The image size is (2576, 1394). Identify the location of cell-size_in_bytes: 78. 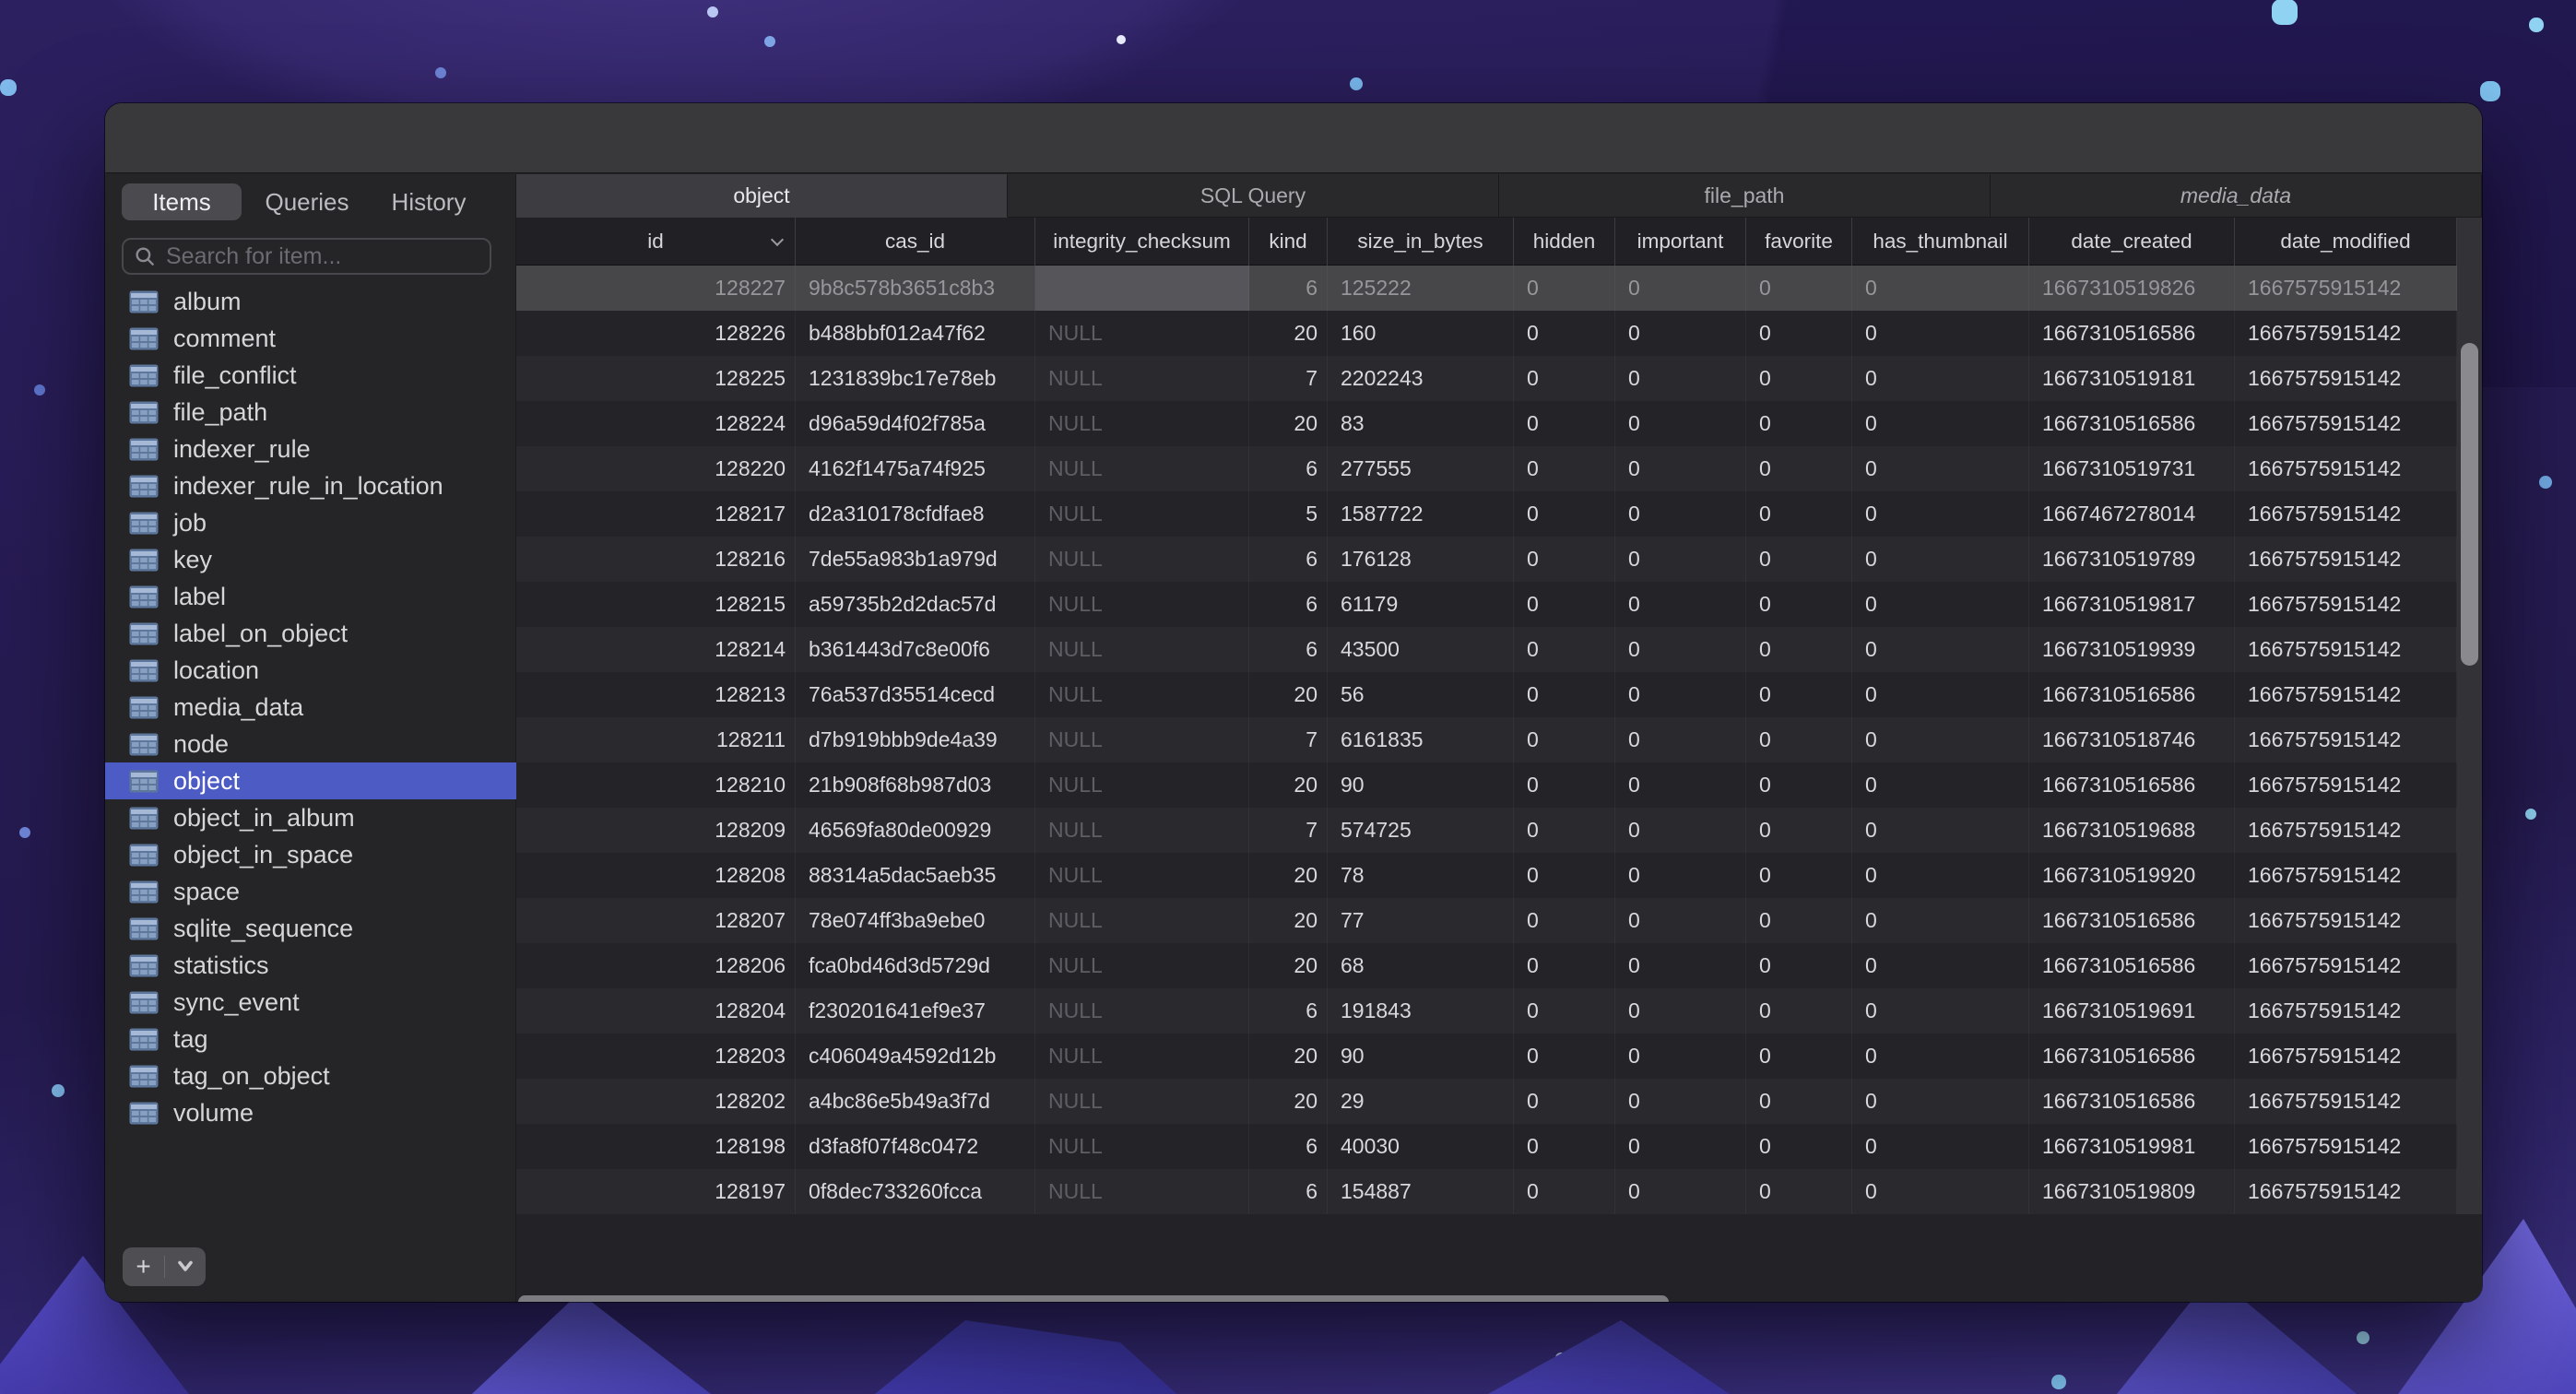
(1421, 875).